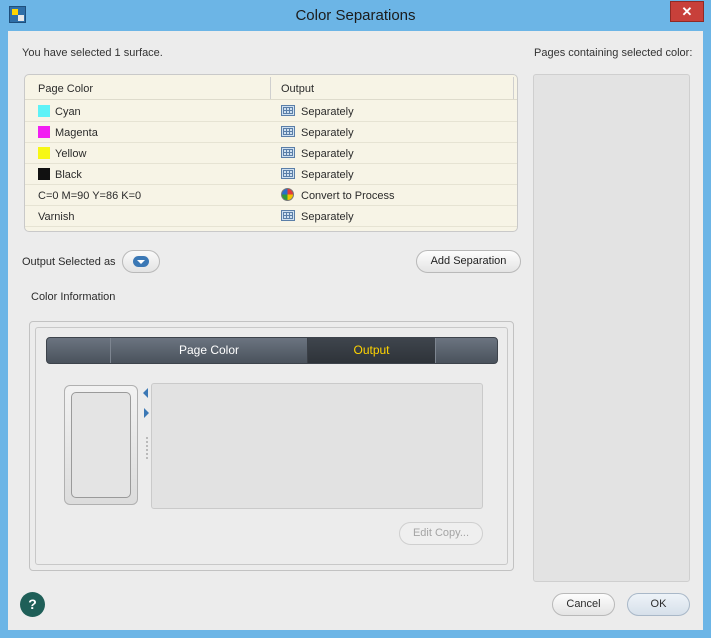 This screenshot has height=638, width=711. I want to click on chevron-down-icon, so click(141, 261).